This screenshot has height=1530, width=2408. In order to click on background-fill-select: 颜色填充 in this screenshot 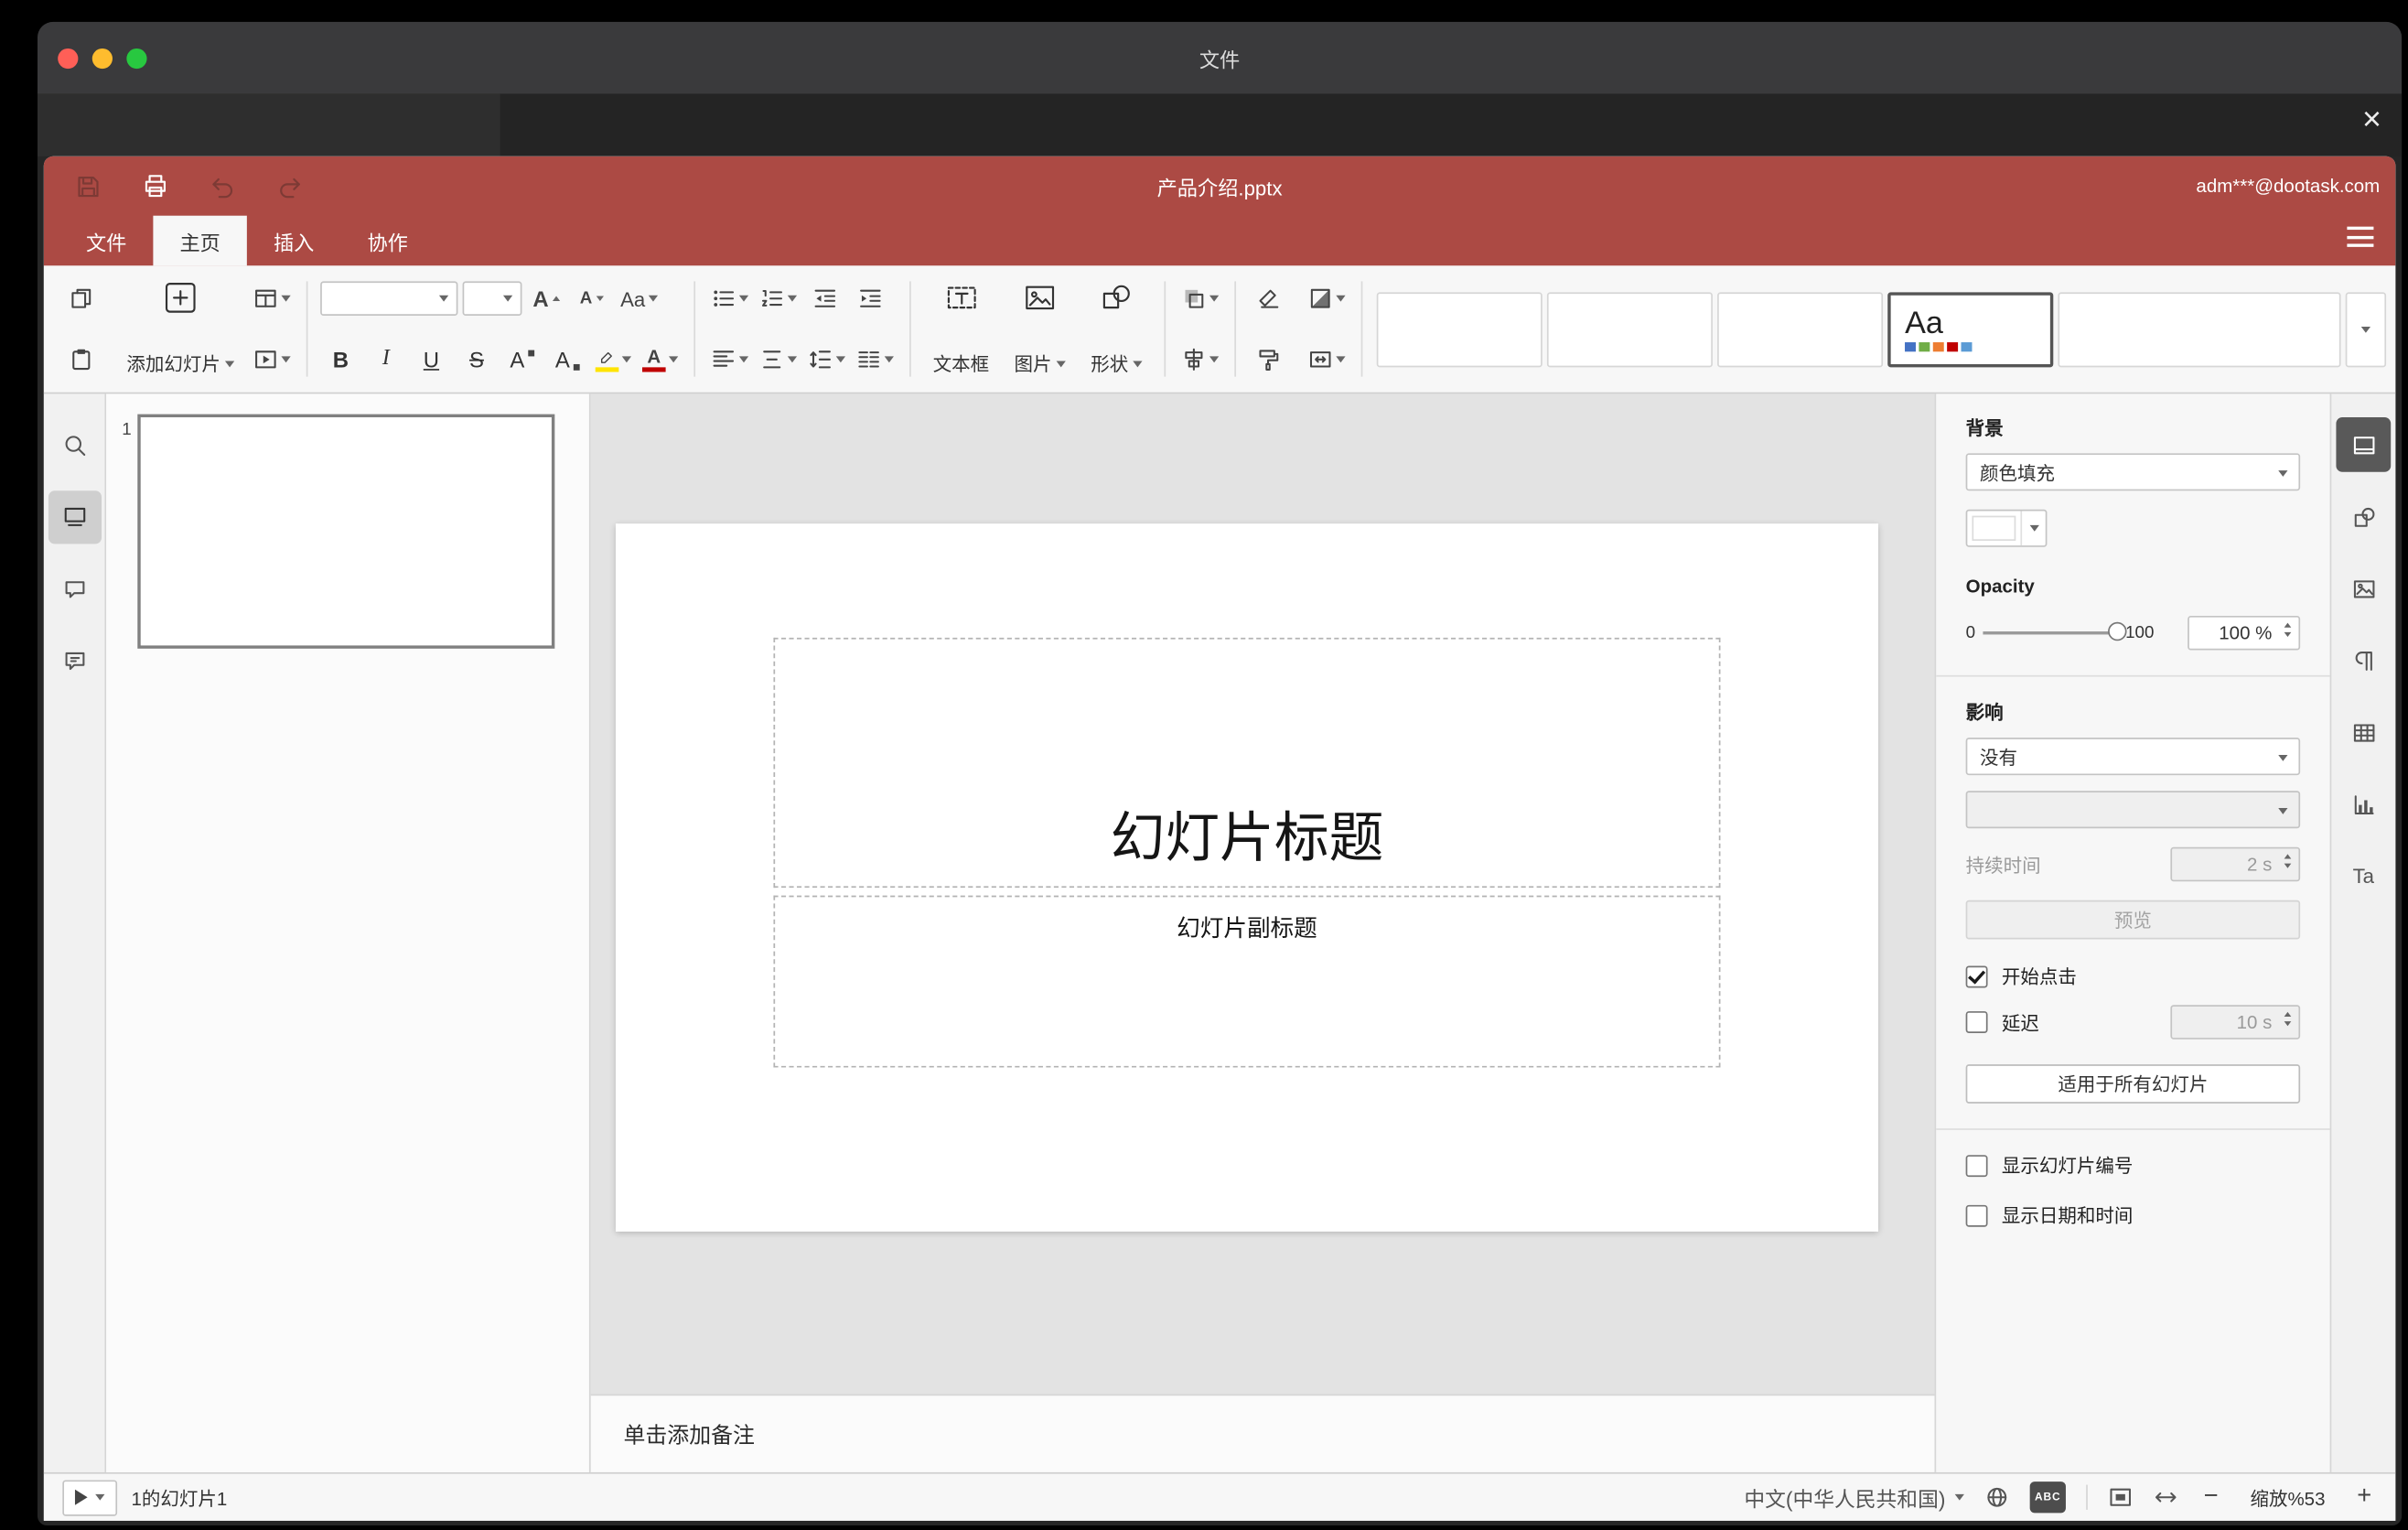, I will do `click(2133, 472)`.